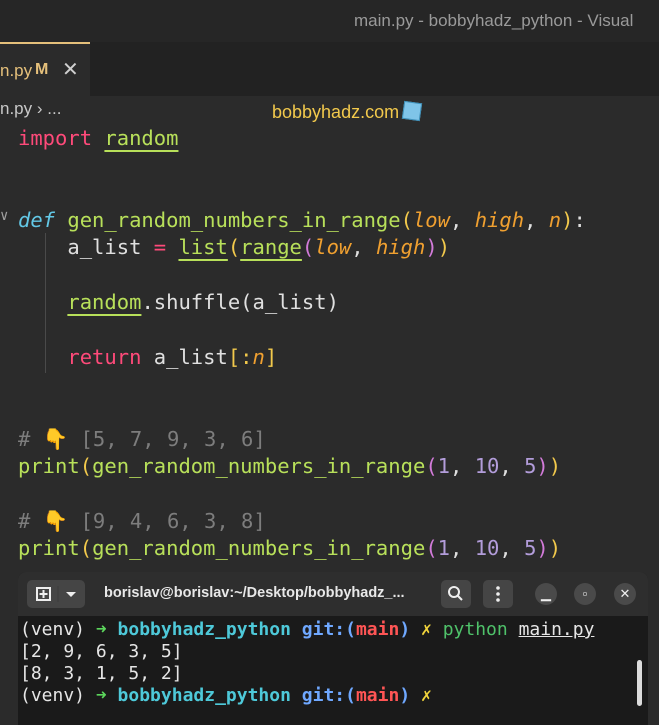 Image resolution: width=659 pixels, height=725 pixels. What do you see at coordinates (329, 82) in the screenshot?
I see `editor-tab-bar: n.py M ✕ bobbyhadz.com` at bounding box center [329, 82].